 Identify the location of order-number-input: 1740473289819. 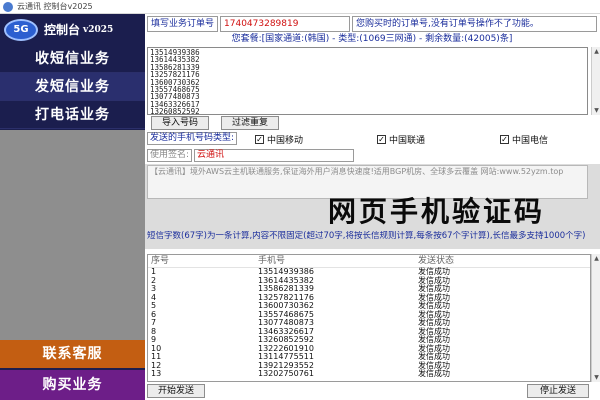
(285, 24).